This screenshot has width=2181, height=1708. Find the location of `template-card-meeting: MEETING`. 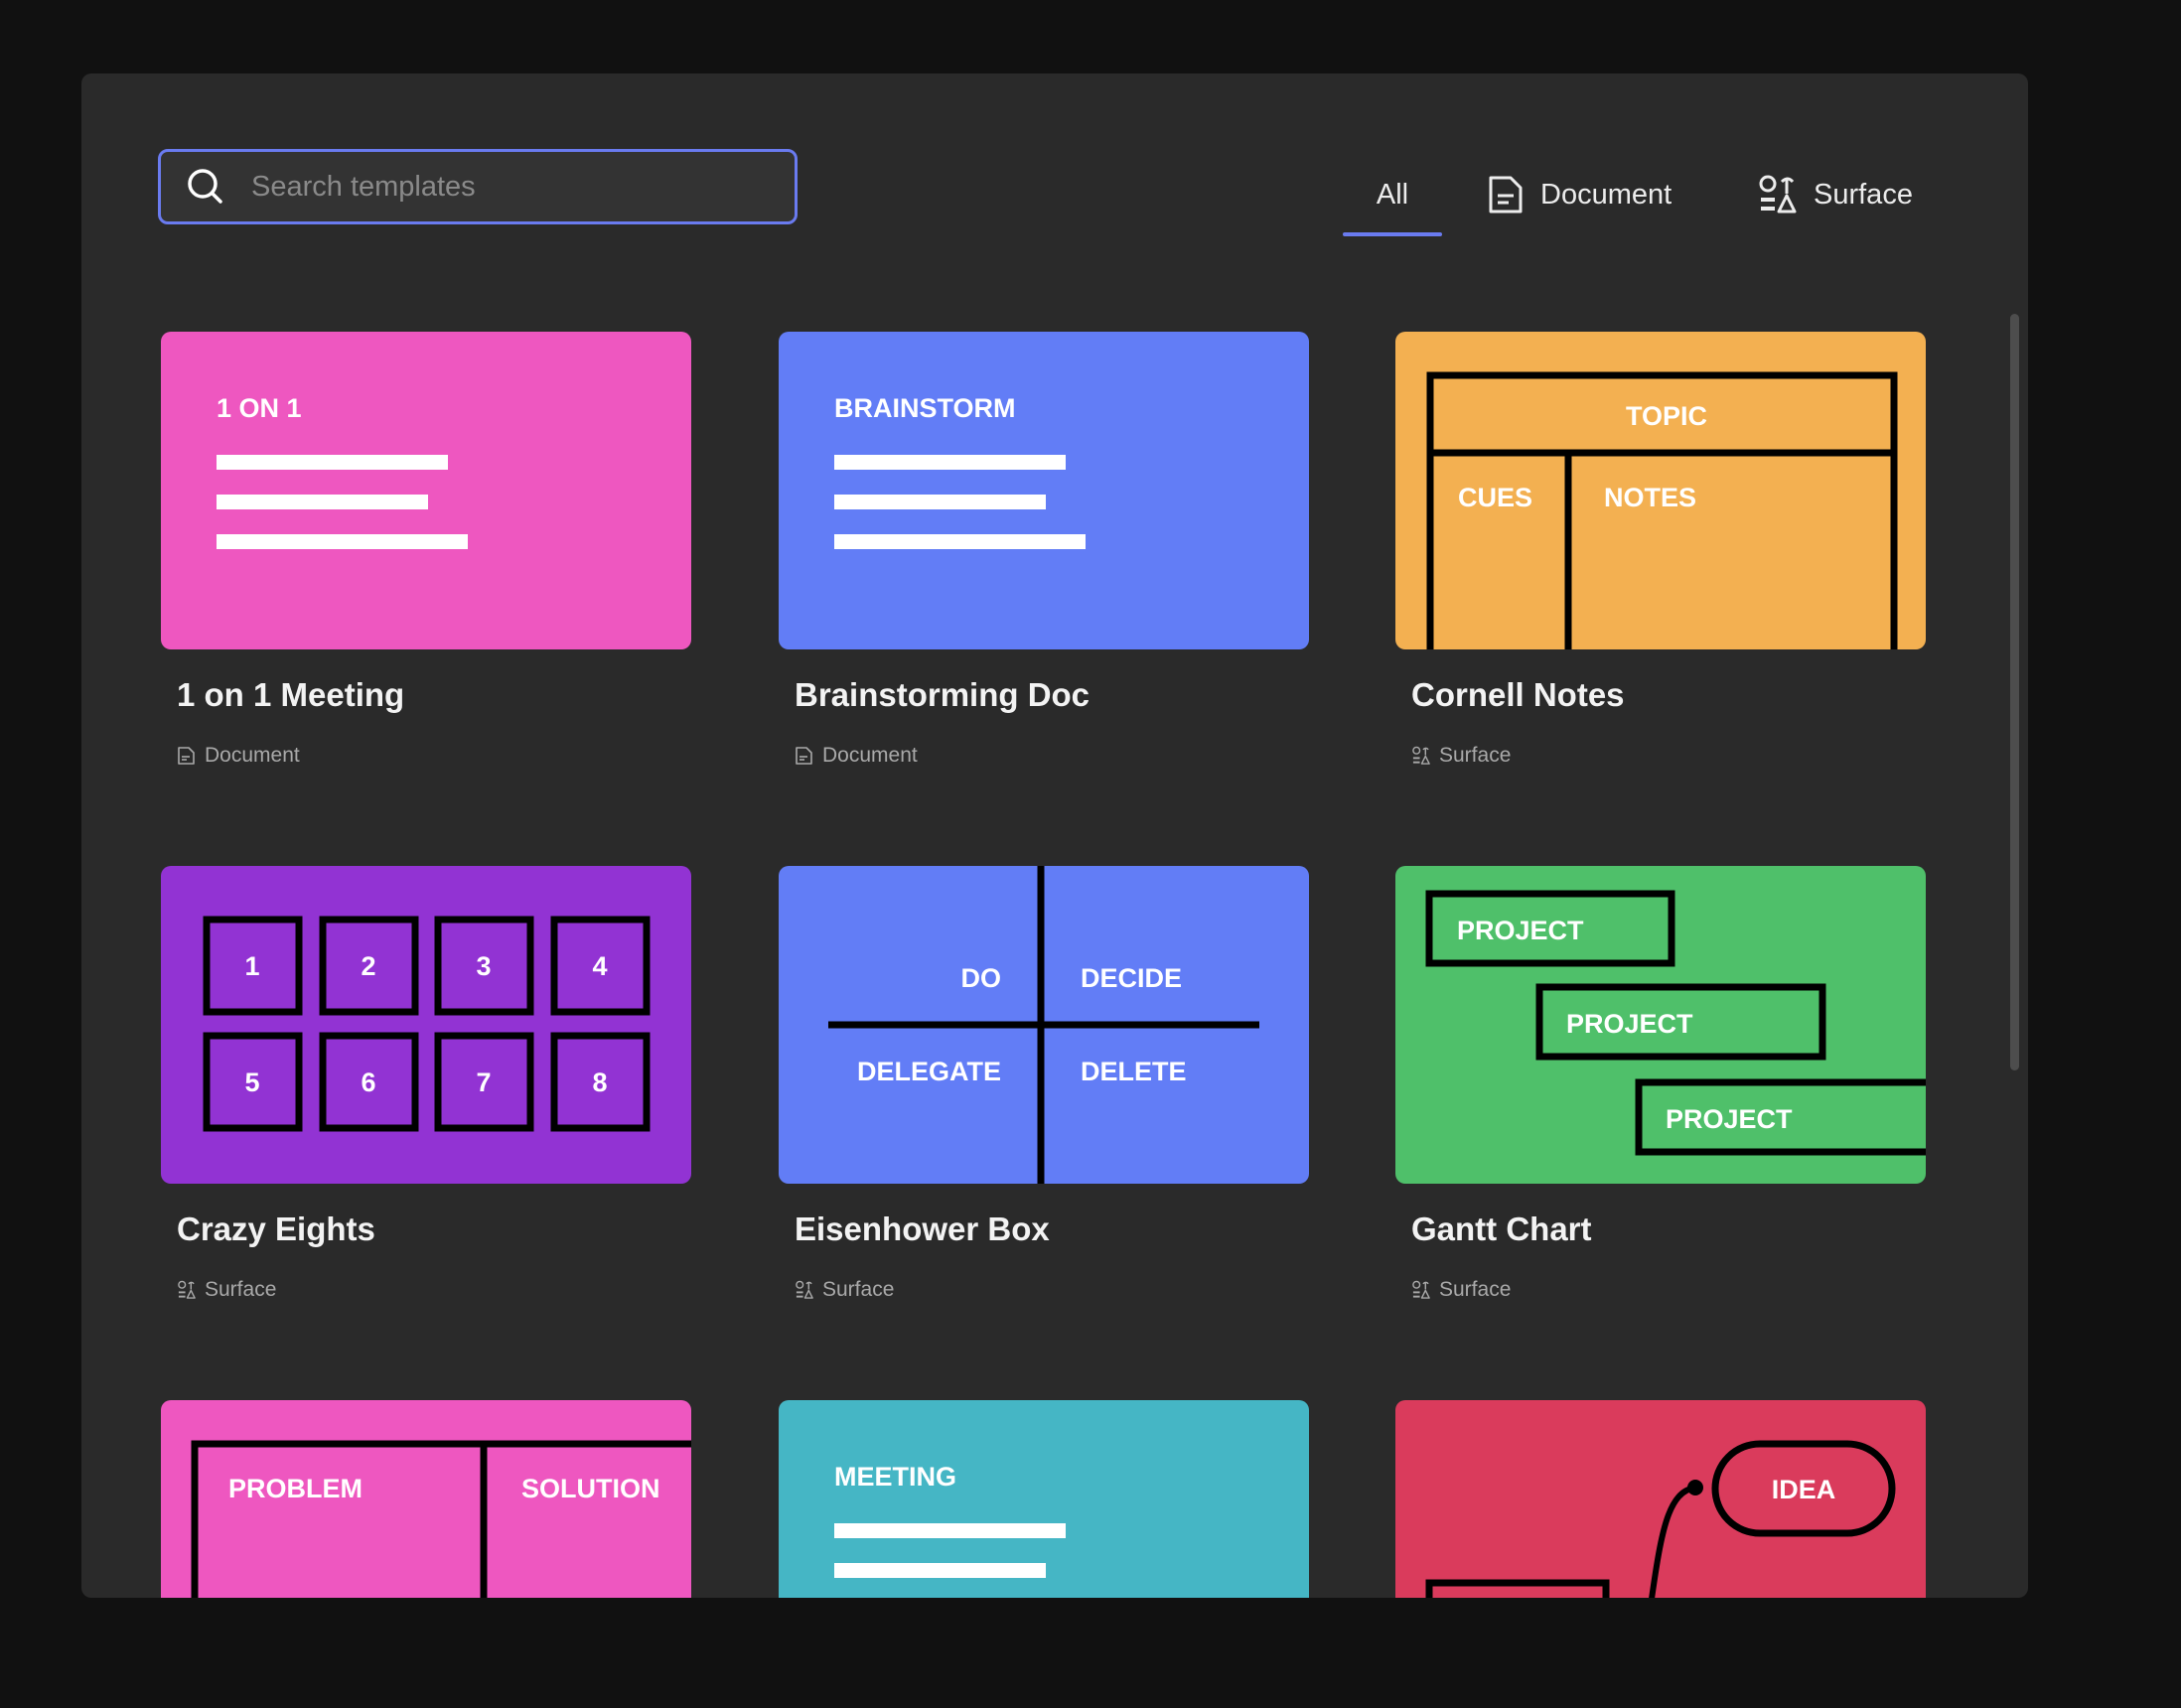

template-card-meeting: MEETING is located at coordinates (1044, 1499).